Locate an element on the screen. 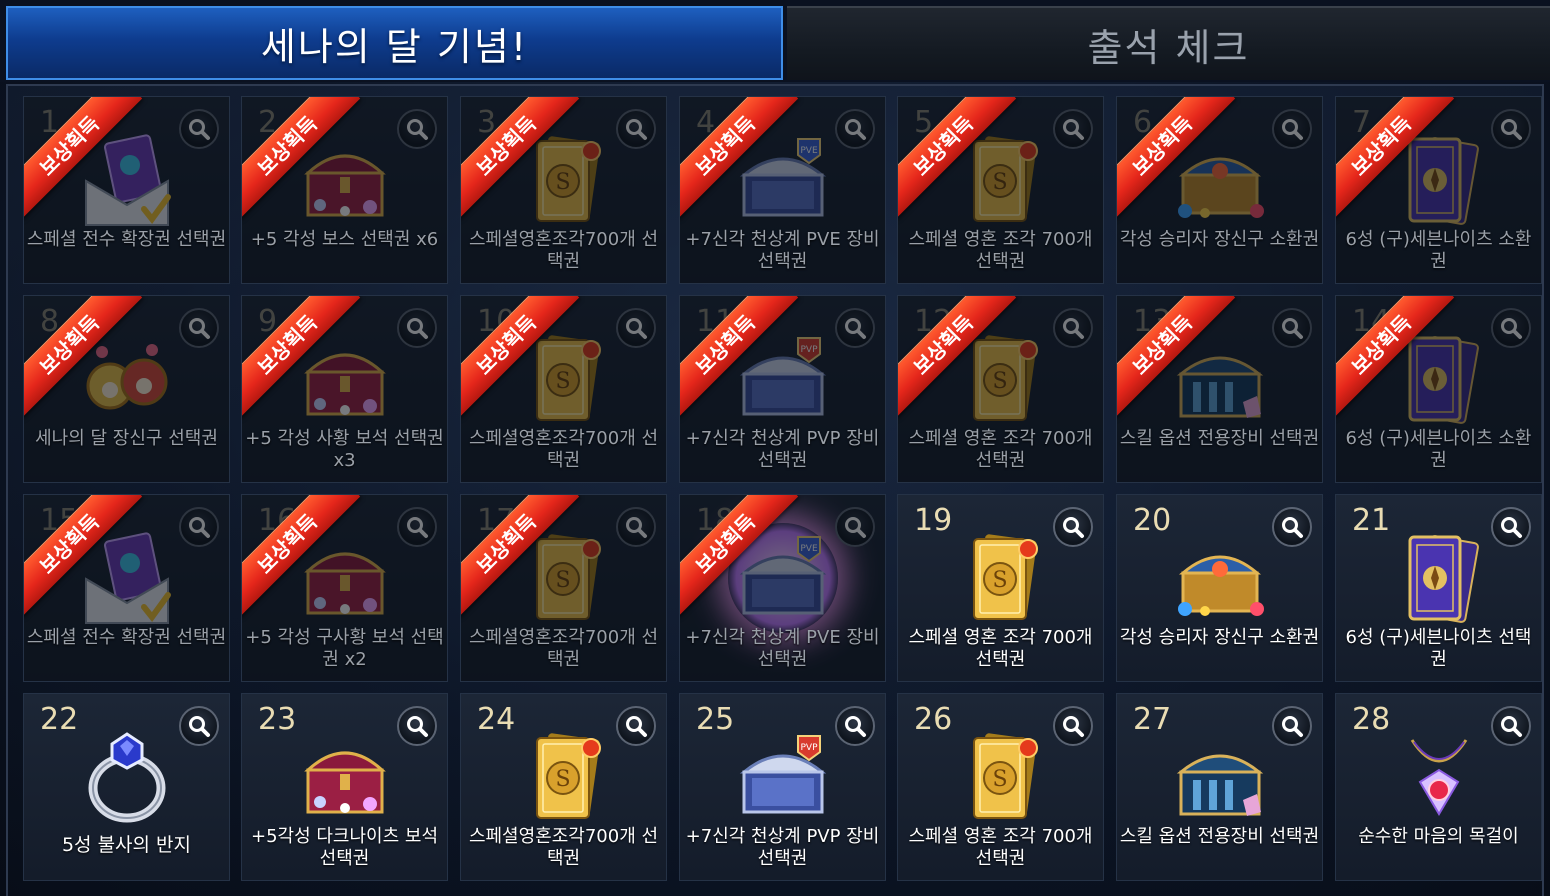 Image resolution: width=1550 pixels, height=896 pixels. reward-cell-day-27: 27 스킬 옵션 전용장비 선택권 is located at coordinates (1219, 787).